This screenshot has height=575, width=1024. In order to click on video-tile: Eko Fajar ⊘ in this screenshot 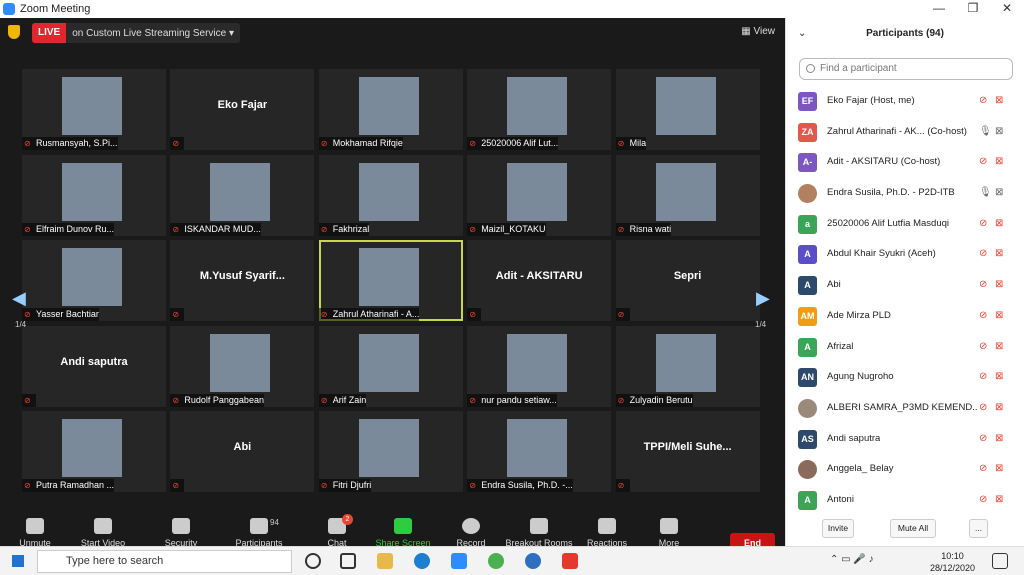, I will do `click(242, 109)`.